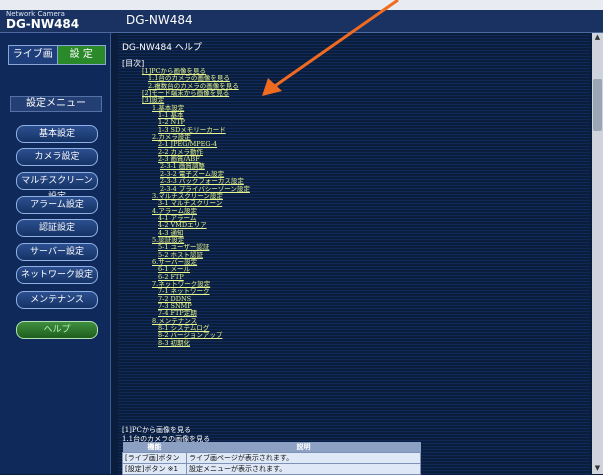  I want to click on live-mode-button: ライブ画, so click(33, 55).